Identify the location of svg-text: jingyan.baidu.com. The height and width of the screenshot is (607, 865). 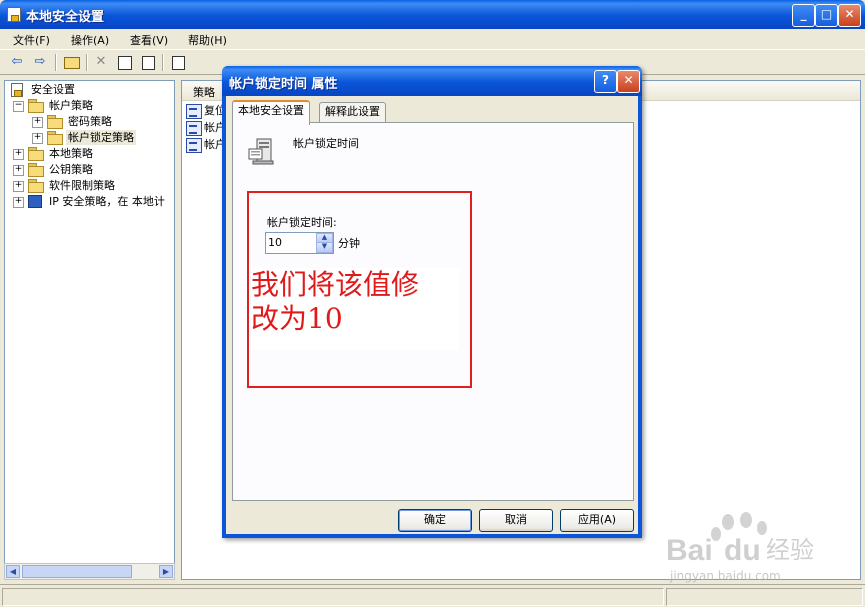
(725, 576).